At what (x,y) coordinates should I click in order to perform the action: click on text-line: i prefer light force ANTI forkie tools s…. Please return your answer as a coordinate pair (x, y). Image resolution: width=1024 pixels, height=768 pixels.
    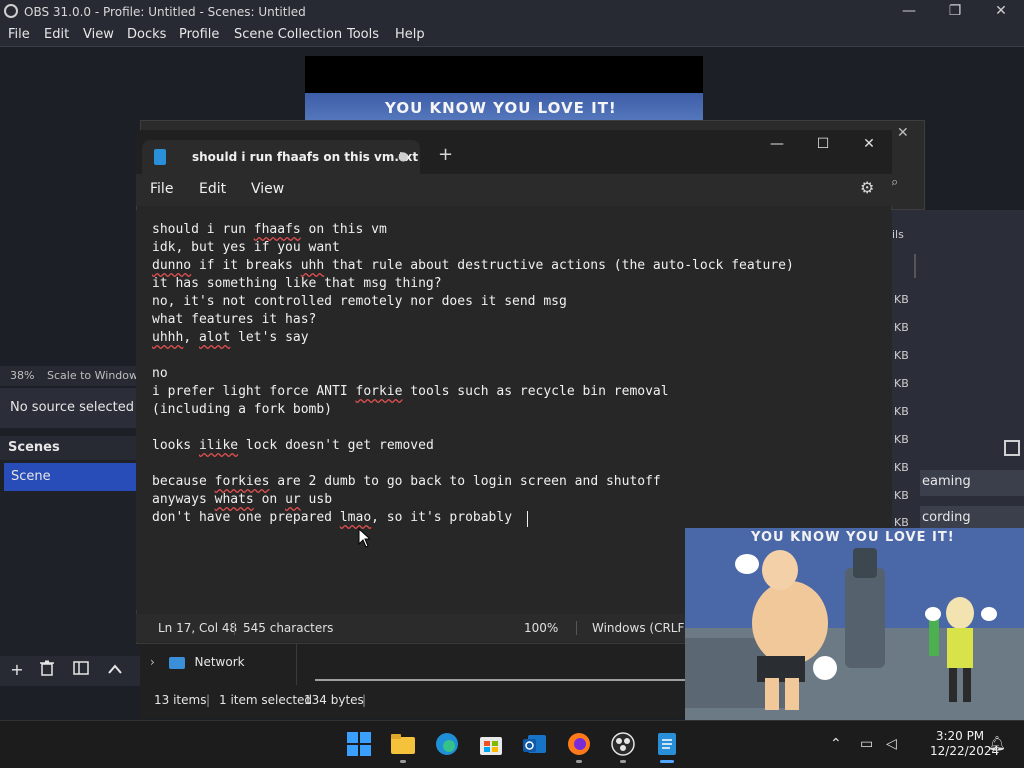
    Looking at the image, I should click on (410, 391).